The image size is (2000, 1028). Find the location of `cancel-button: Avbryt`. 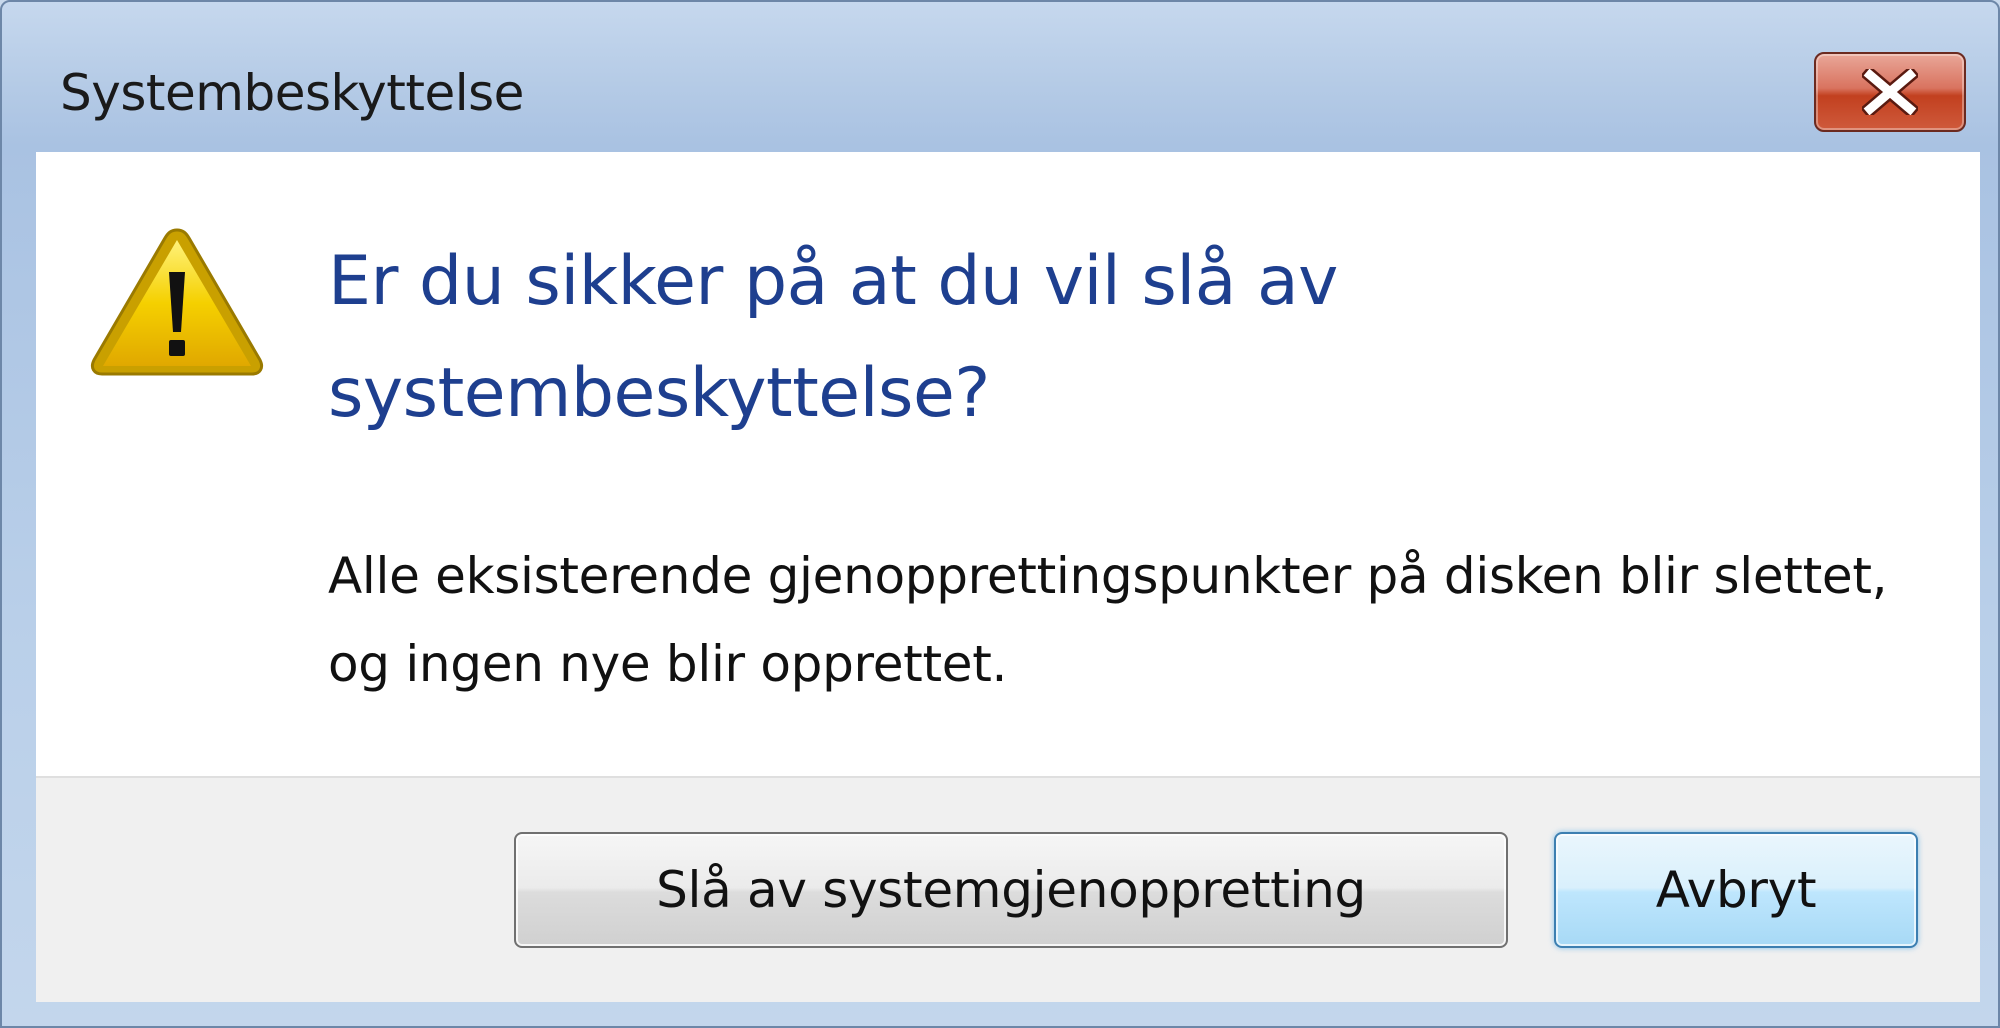

cancel-button: Avbryt is located at coordinates (1736, 890).